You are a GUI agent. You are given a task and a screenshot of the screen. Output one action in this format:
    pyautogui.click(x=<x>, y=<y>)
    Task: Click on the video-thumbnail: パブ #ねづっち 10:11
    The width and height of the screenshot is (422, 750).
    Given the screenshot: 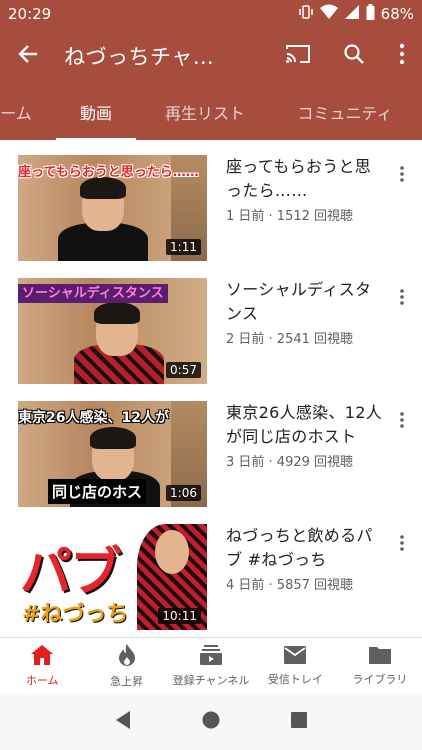 What is the action you would take?
    pyautogui.click(x=112, y=577)
    